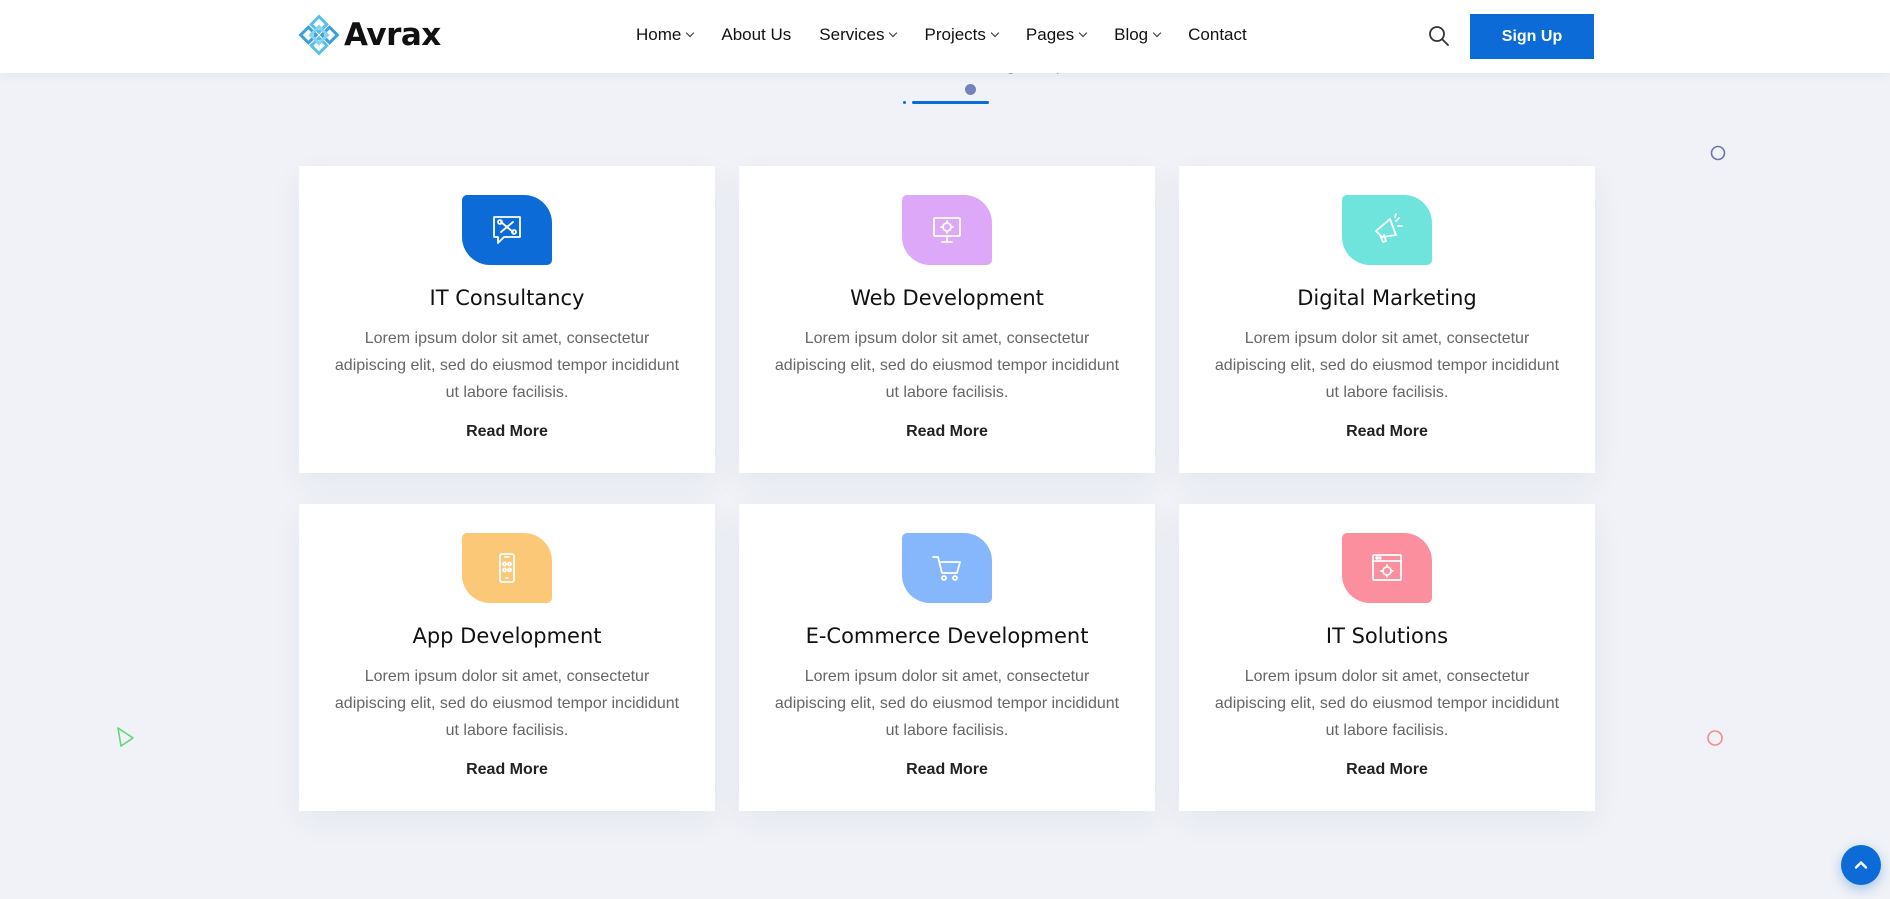  Describe the element at coordinates (319, 35) in the screenshot. I see `diamond-knot-icon` at that location.